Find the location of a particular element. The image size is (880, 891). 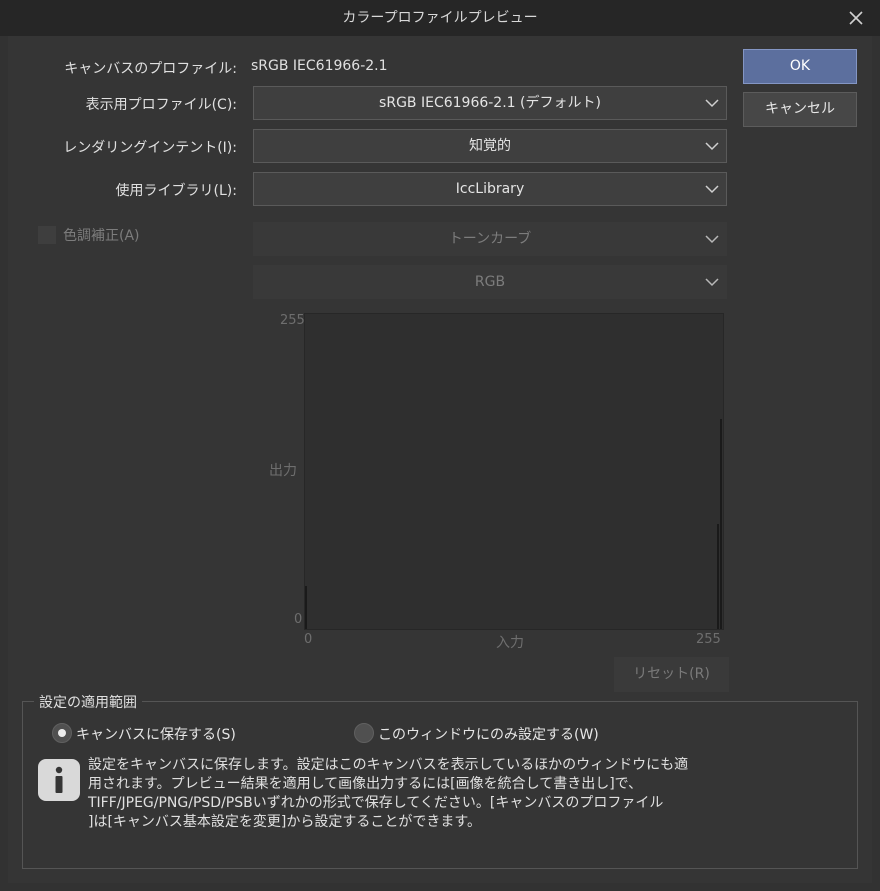

radio-save-to-canvas is located at coordinates (62, 733).